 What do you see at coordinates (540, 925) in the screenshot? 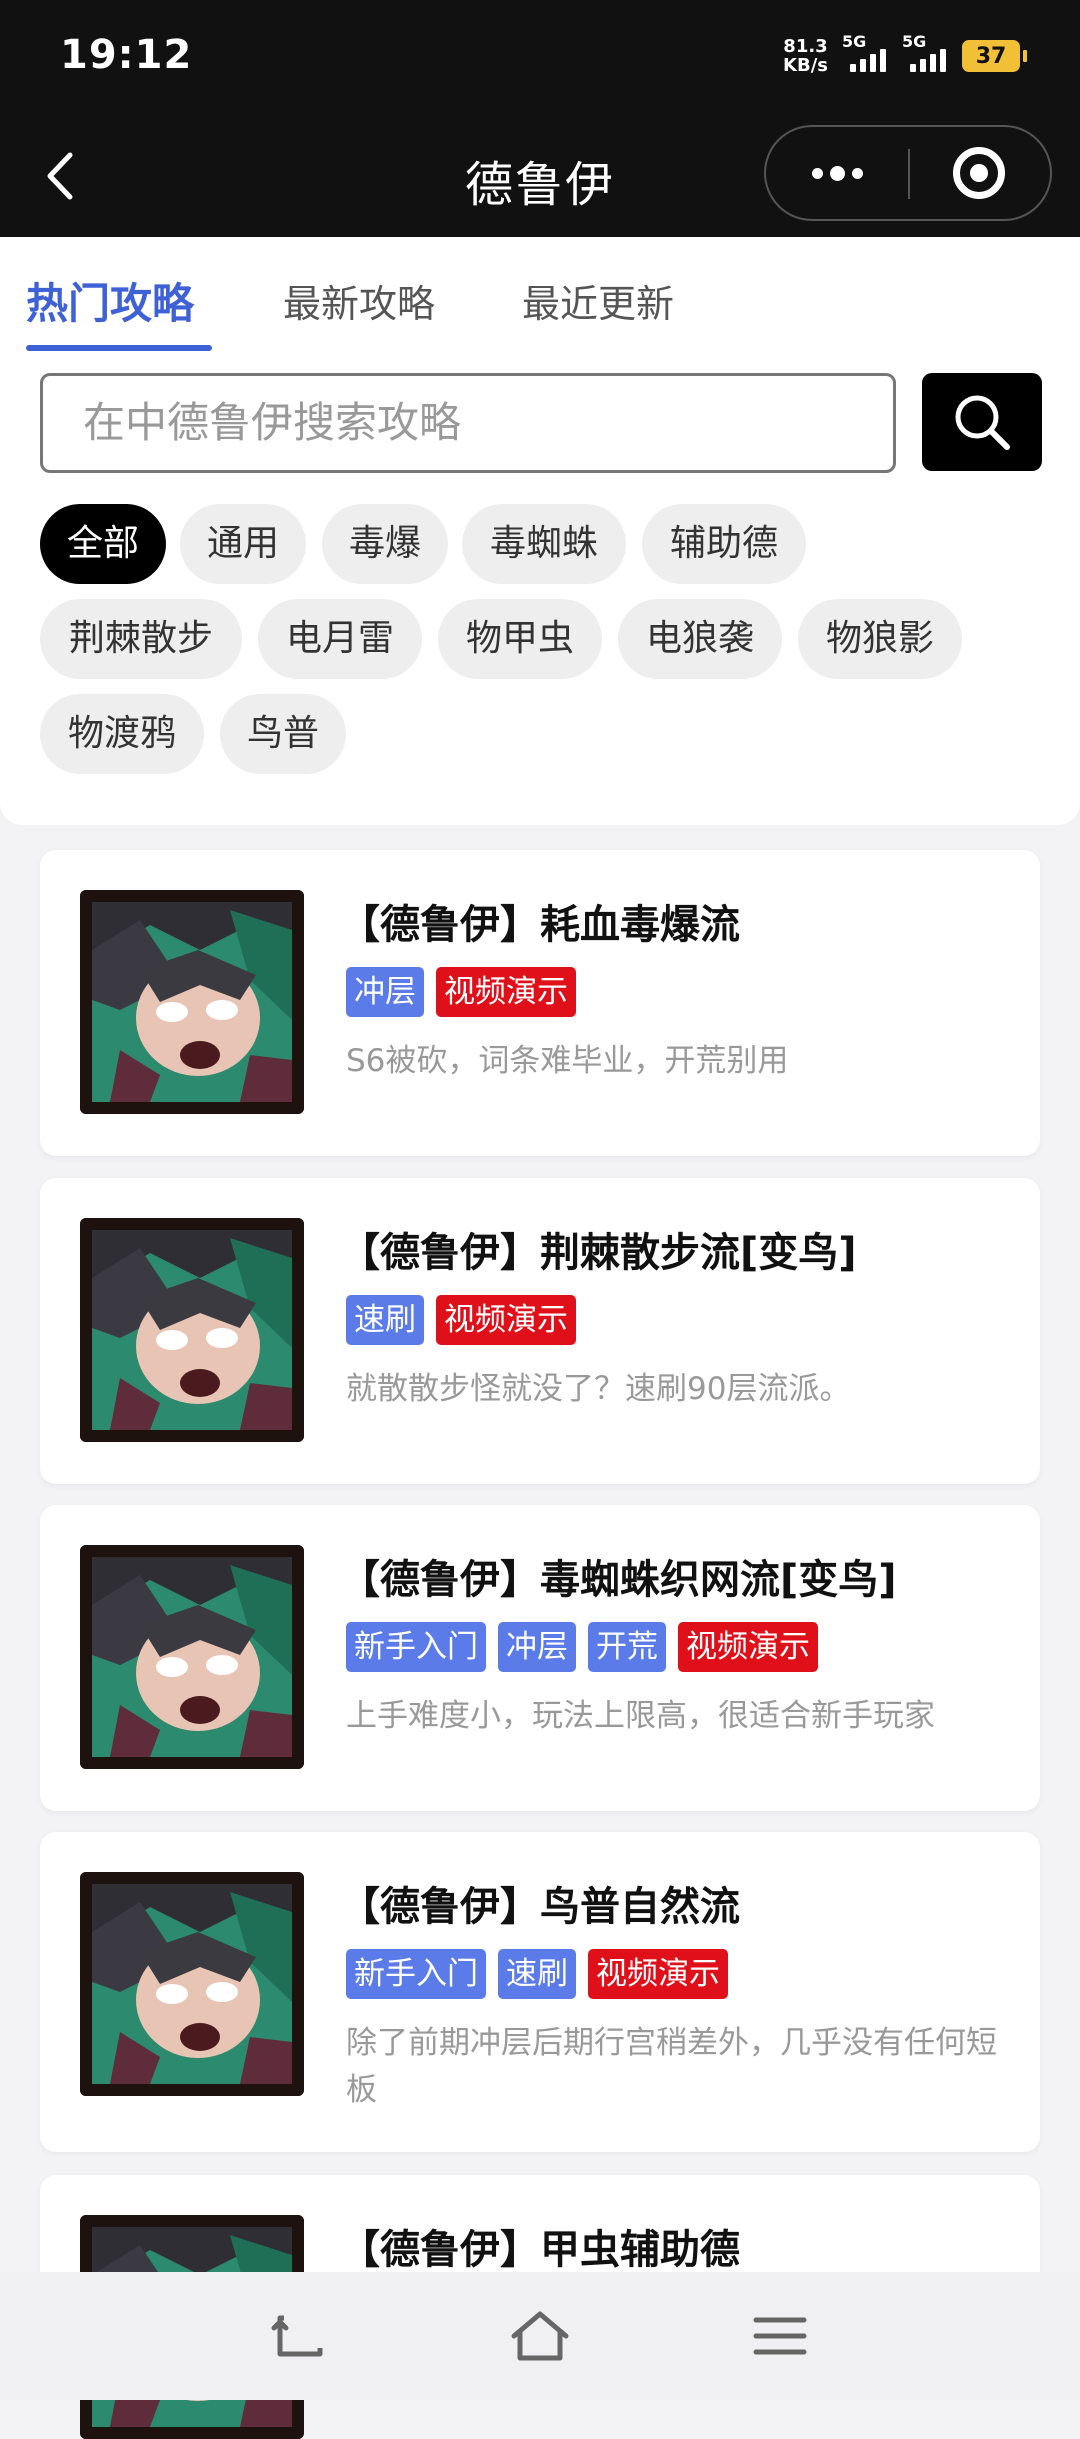
I see `guide-title: 【德鲁伊】耗血毒爆流` at bounding box center [540, 925].